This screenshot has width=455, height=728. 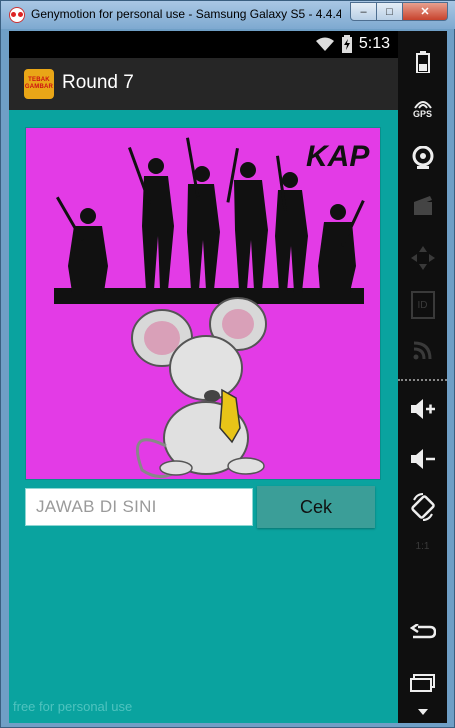 What do you see at coordinates (363, 11) in the screenshot?
I see `minimize-button: –` at bounding box center [363, 11].